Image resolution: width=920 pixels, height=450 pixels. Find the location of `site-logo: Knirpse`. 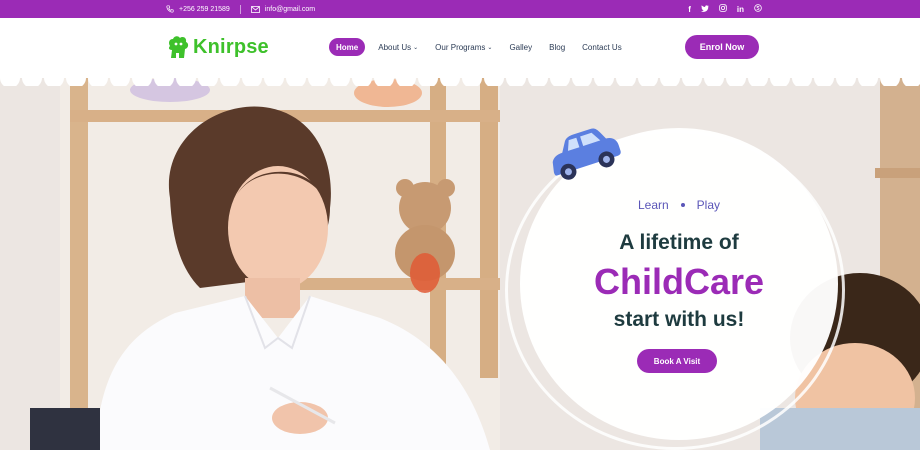

site-logo: Knirpse is located at coordinates (217, 47).